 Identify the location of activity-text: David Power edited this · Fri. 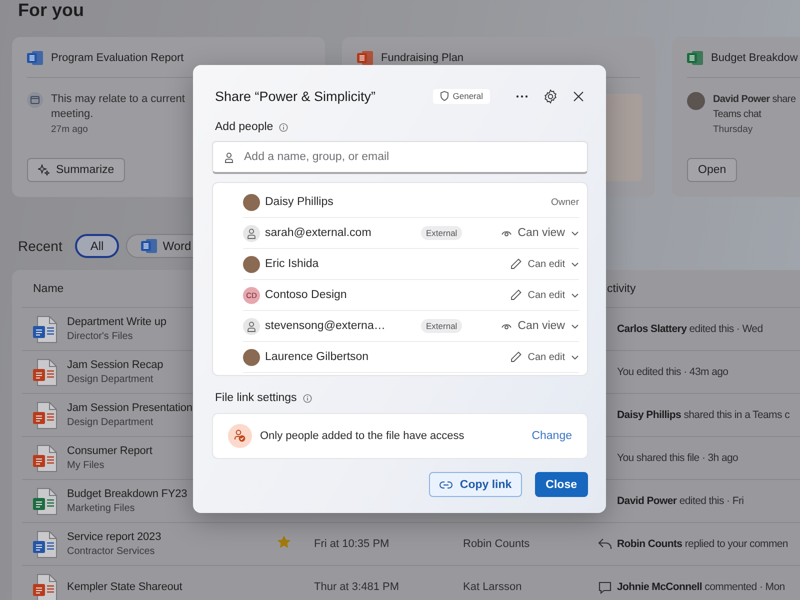
(680, 501).